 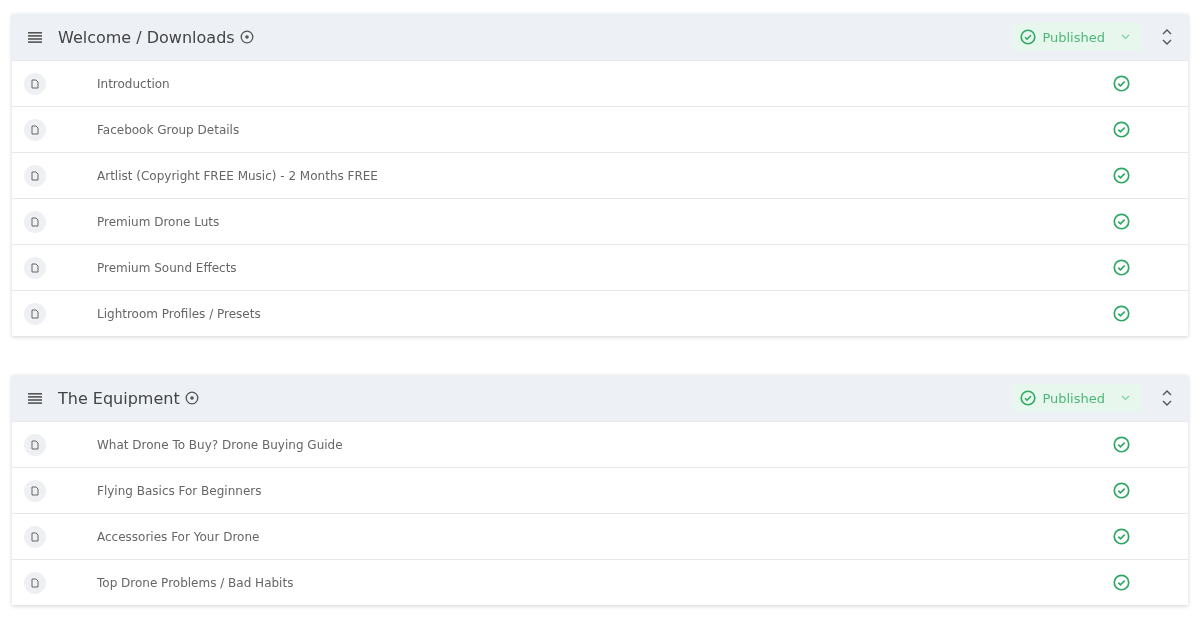 I want to click on lesson-title: Lightroom Profiles / Presets, so click(x=179, y=313).